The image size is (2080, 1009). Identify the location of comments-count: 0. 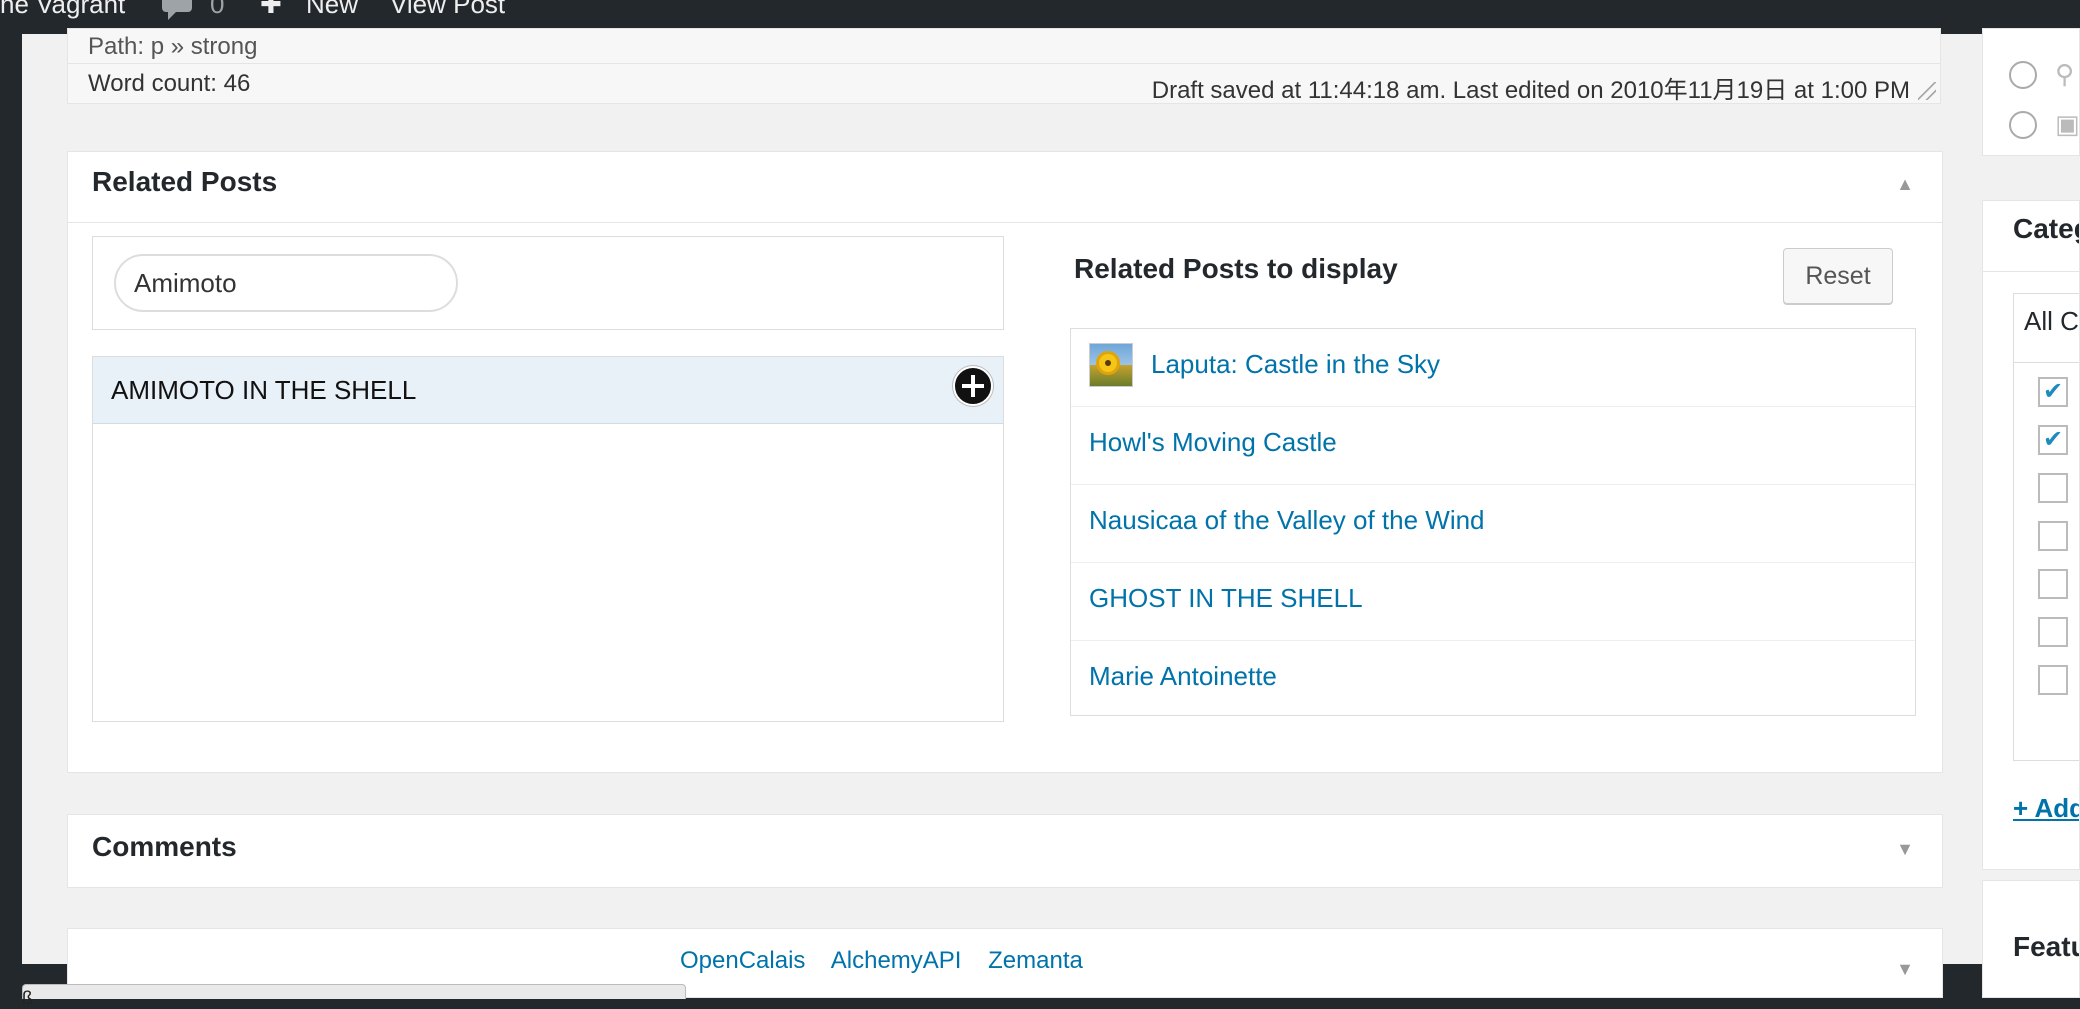
(217, 8).